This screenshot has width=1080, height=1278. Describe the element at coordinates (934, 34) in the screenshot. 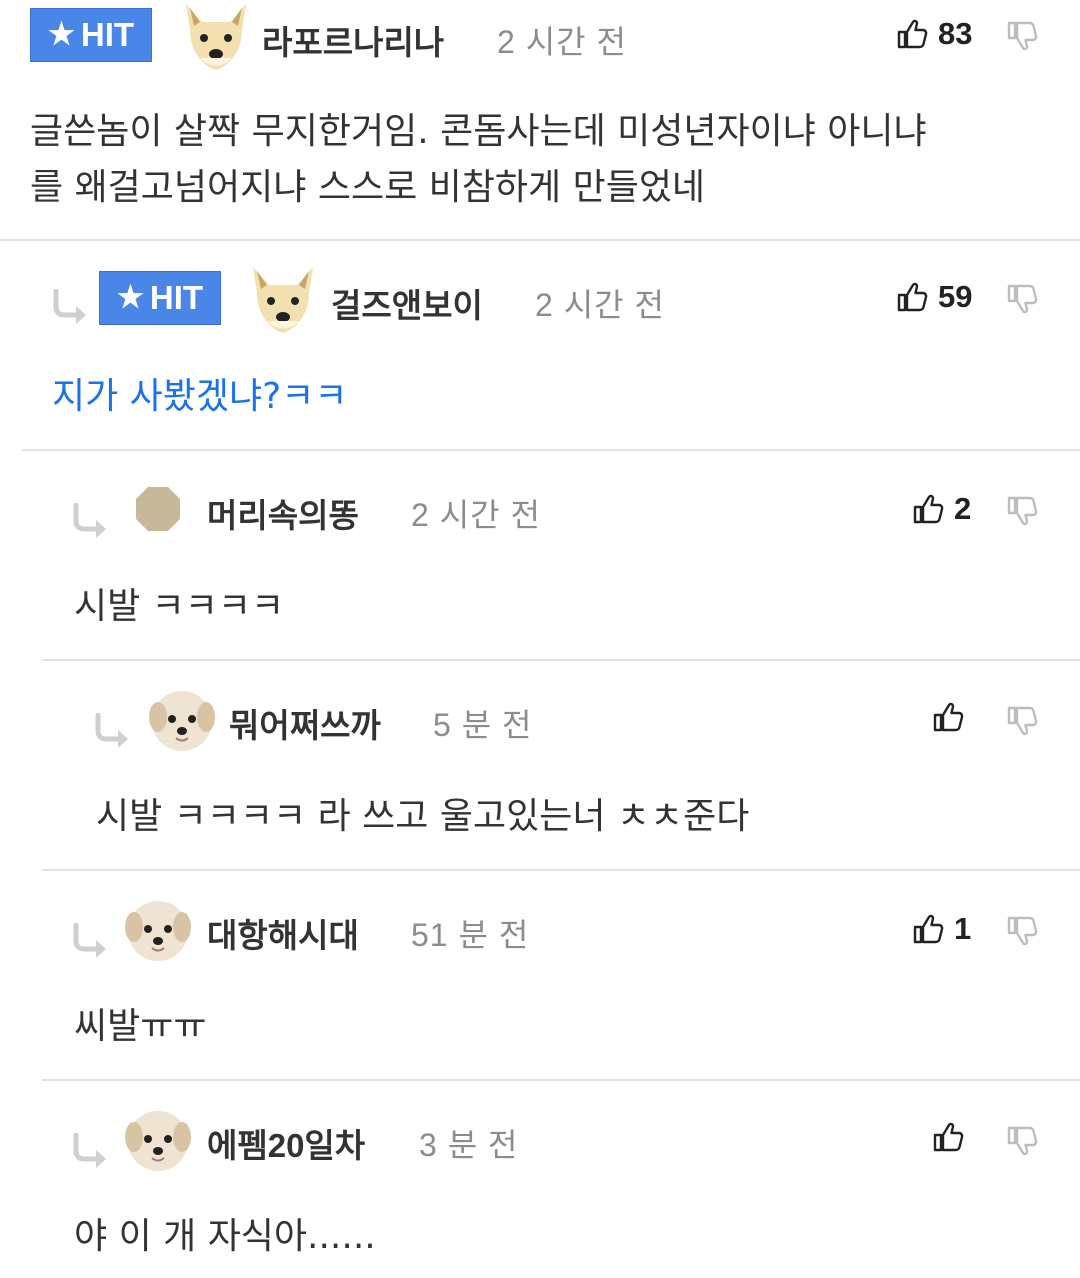

I see `like-button: 83` at that location.